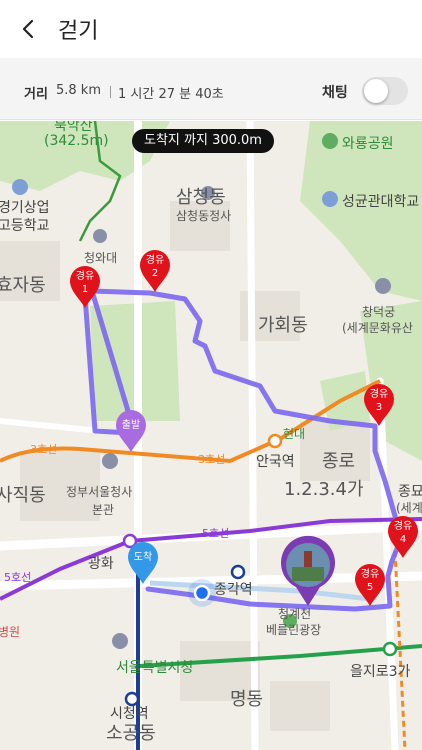 Image resolution: width=422 pixels, height=750 pixels. I want to click on label-changdeokgung: 창덕궁, so click(379, 312).